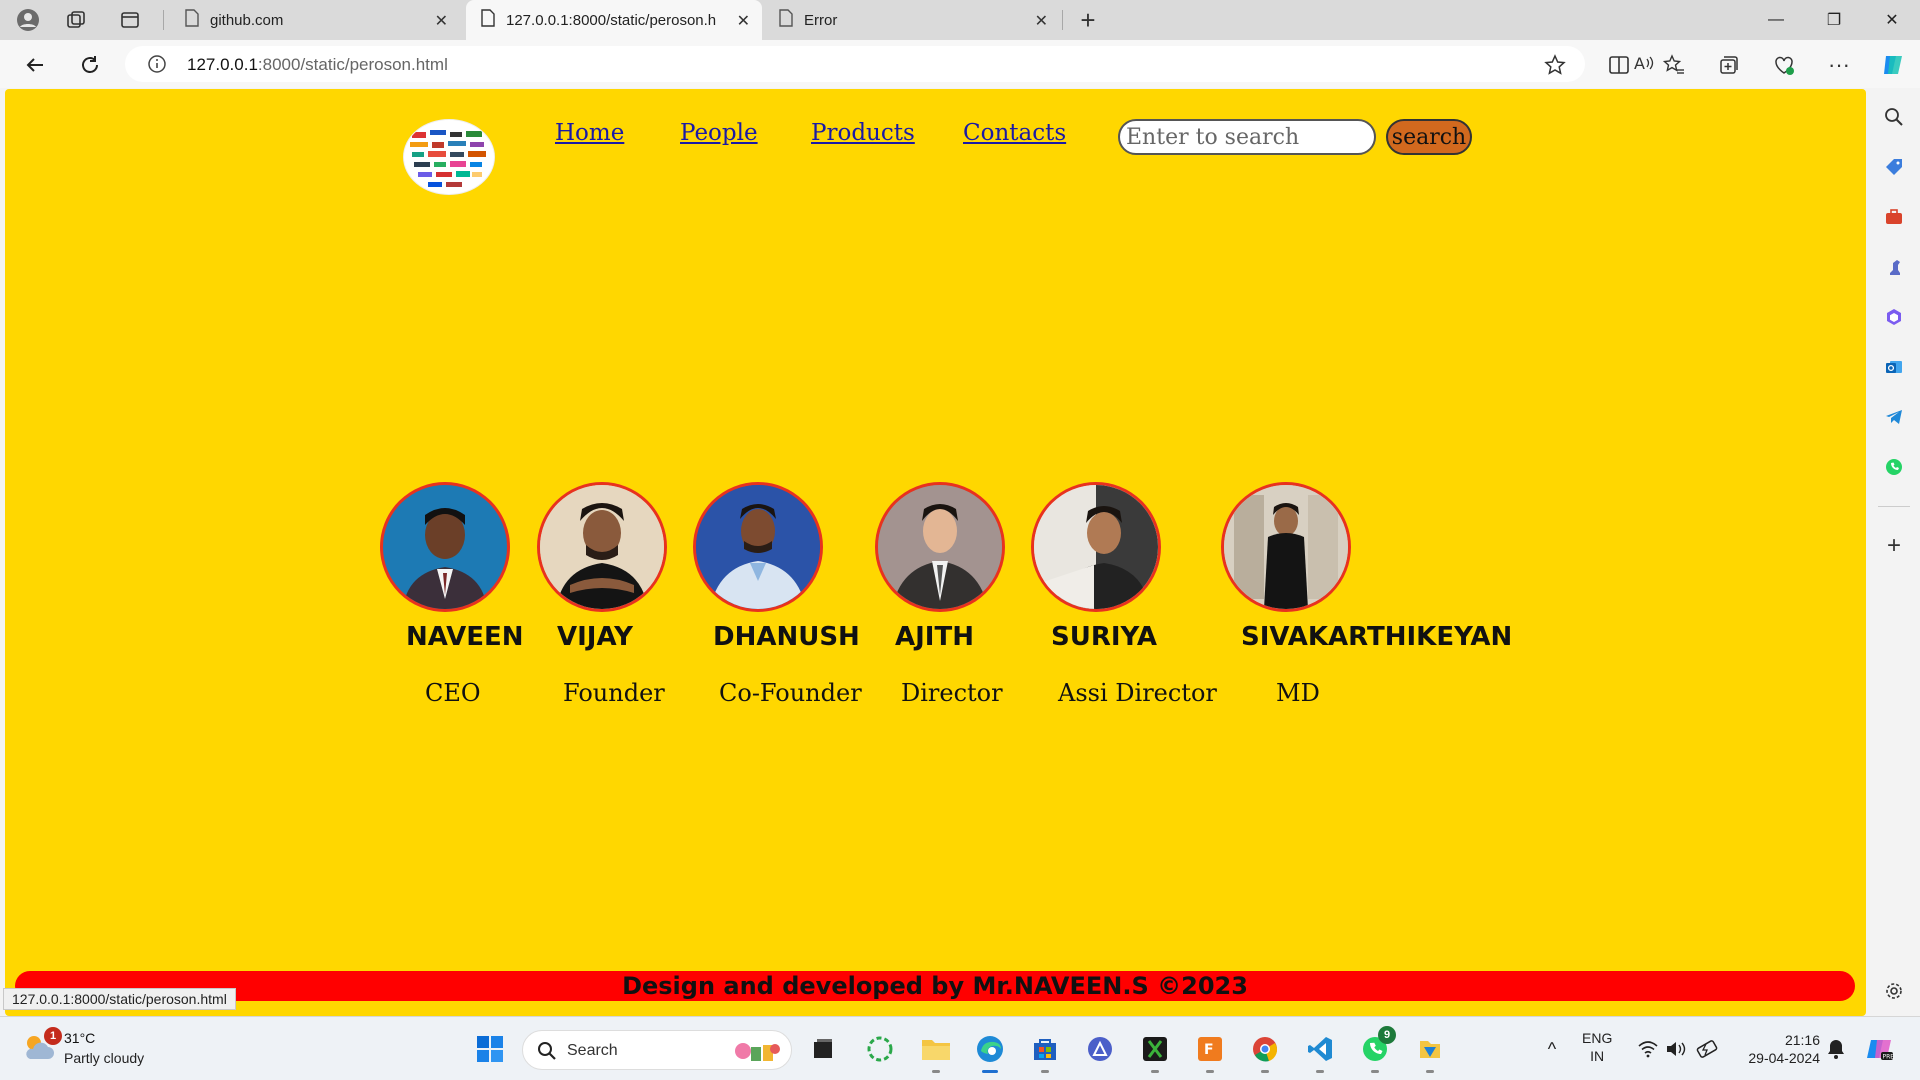  Describe the element at coordinates (1014, 133) in the screenshot. I see `nav-link-contacts: Contacts` at that location.